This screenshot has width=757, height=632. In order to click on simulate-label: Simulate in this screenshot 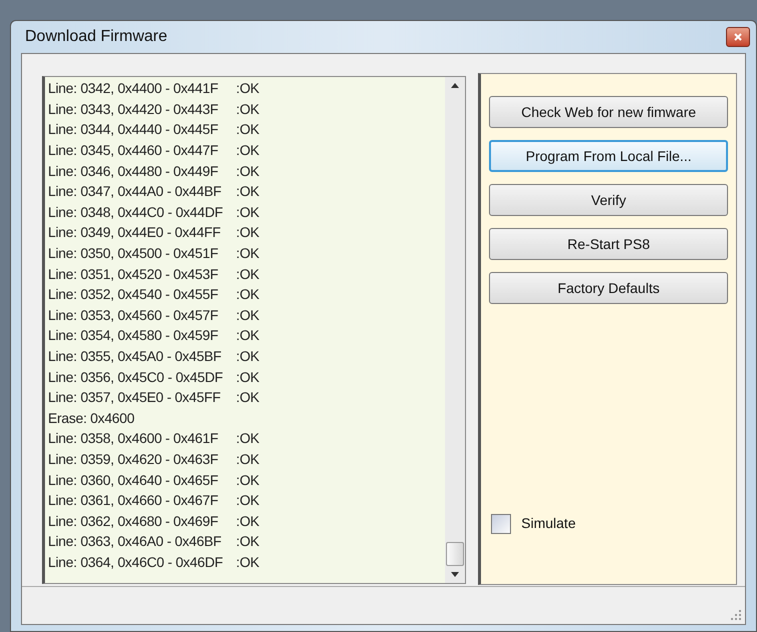, I will do `click(548, 523)`.